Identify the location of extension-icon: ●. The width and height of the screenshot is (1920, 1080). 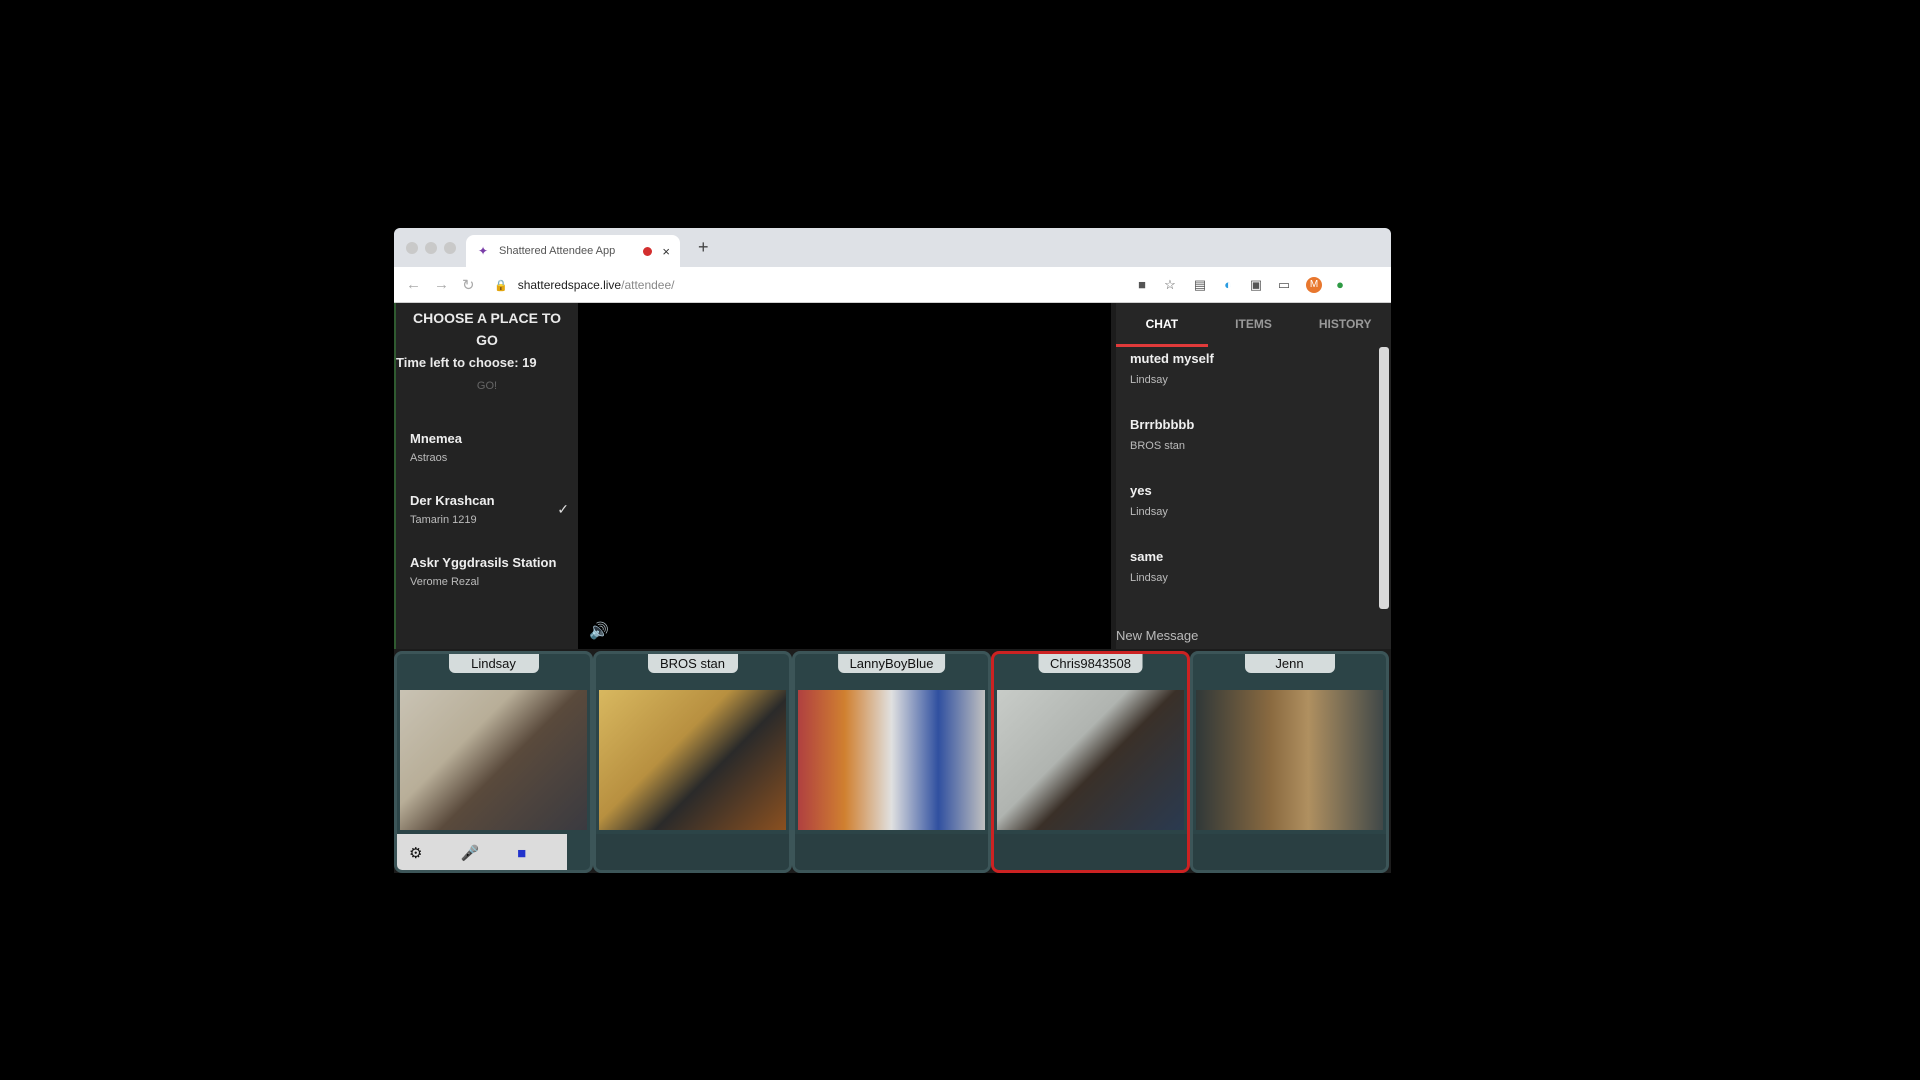
(1340, 285).